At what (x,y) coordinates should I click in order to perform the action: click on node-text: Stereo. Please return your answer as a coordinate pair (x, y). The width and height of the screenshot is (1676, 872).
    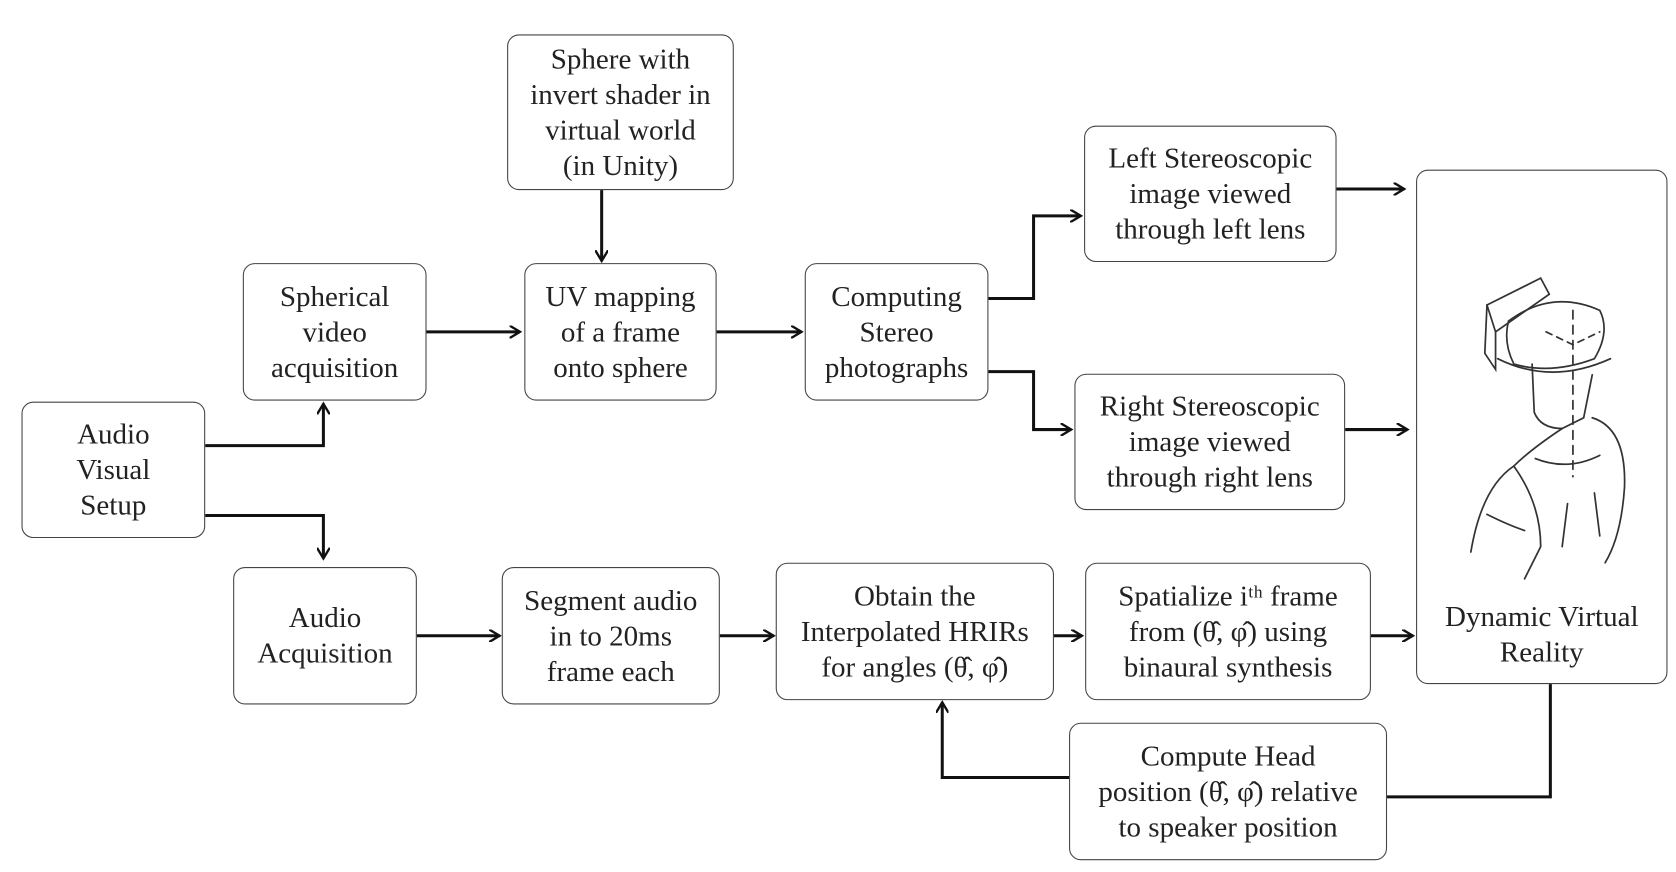
    Looking at the image, I should click on (896, 331).